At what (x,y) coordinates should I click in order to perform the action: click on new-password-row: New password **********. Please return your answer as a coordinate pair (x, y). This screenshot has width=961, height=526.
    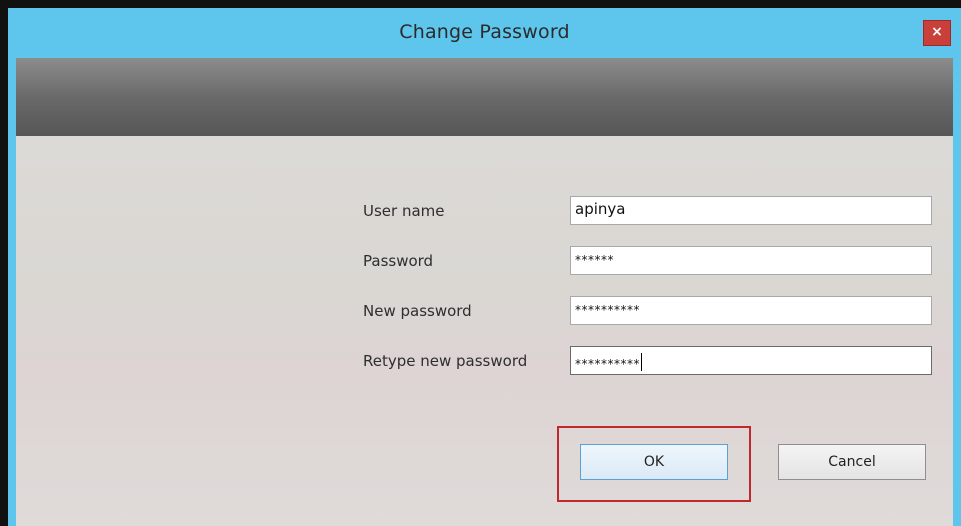
    Looking at the image, I should click on (484, 311).